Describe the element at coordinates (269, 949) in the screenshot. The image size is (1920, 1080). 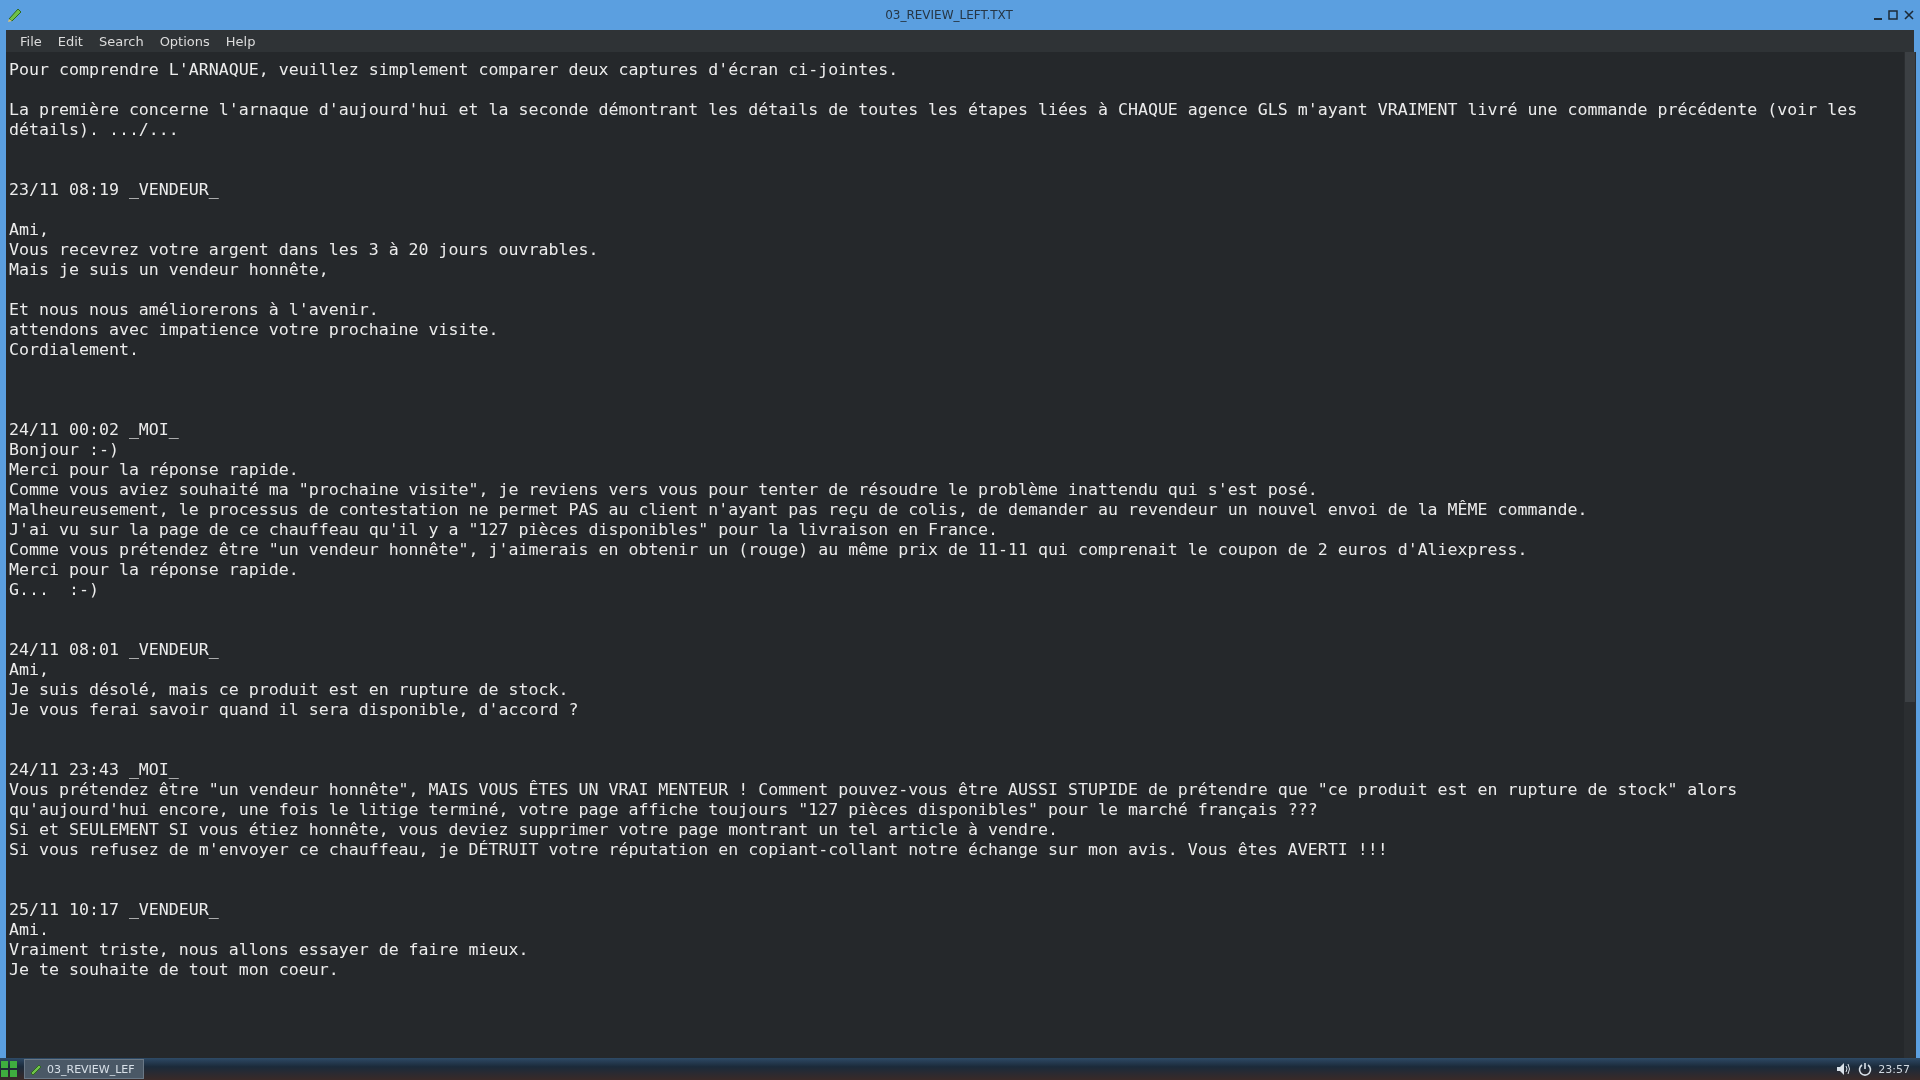
I see `text-line: Vraiment triste, nous allons essayer de faire mieux.` at that location.